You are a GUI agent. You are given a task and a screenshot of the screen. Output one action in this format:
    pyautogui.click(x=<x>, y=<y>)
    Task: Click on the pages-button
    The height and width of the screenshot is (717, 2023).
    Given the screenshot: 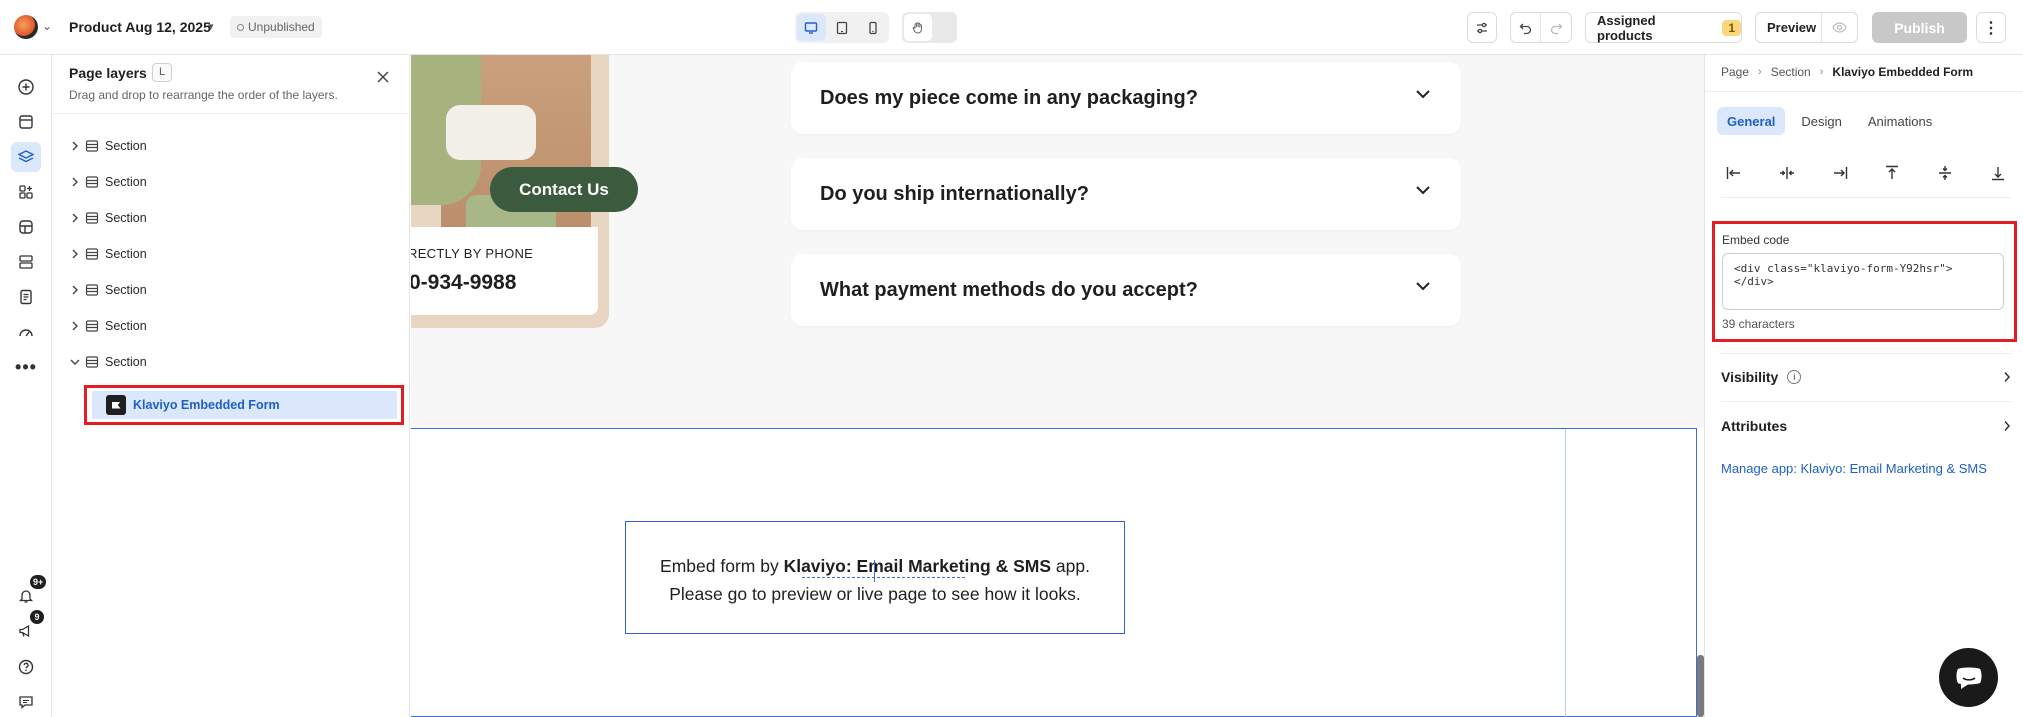 What is the action you would take?
    pyautogui.click(x=26, y=297)
    